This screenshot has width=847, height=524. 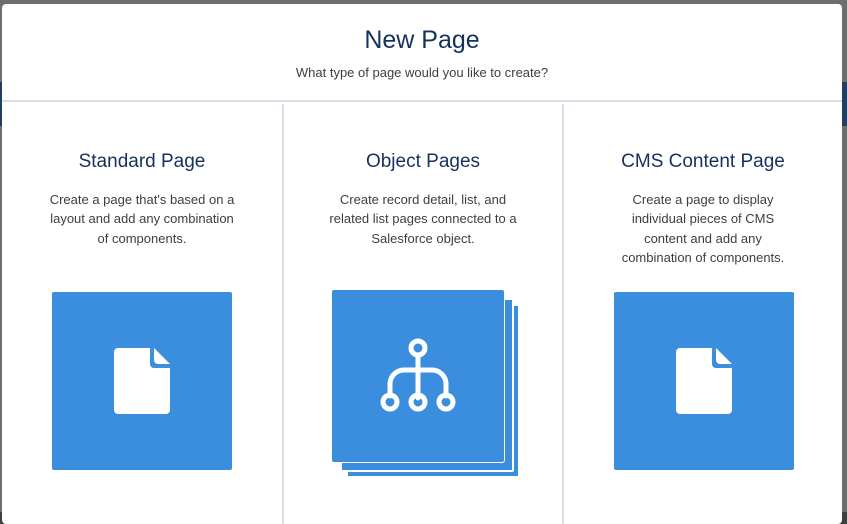 I want to click on tile-standard-page, so click(x=142, y=381).